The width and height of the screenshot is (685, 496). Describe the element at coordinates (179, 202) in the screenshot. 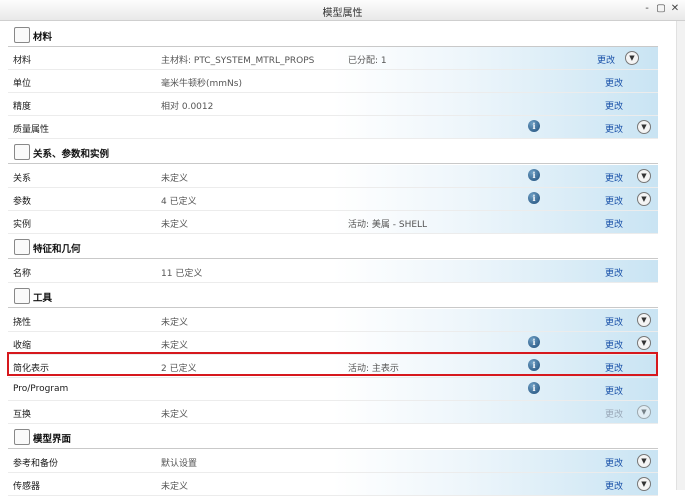

I see `row-value: 4 已定义` at that location.